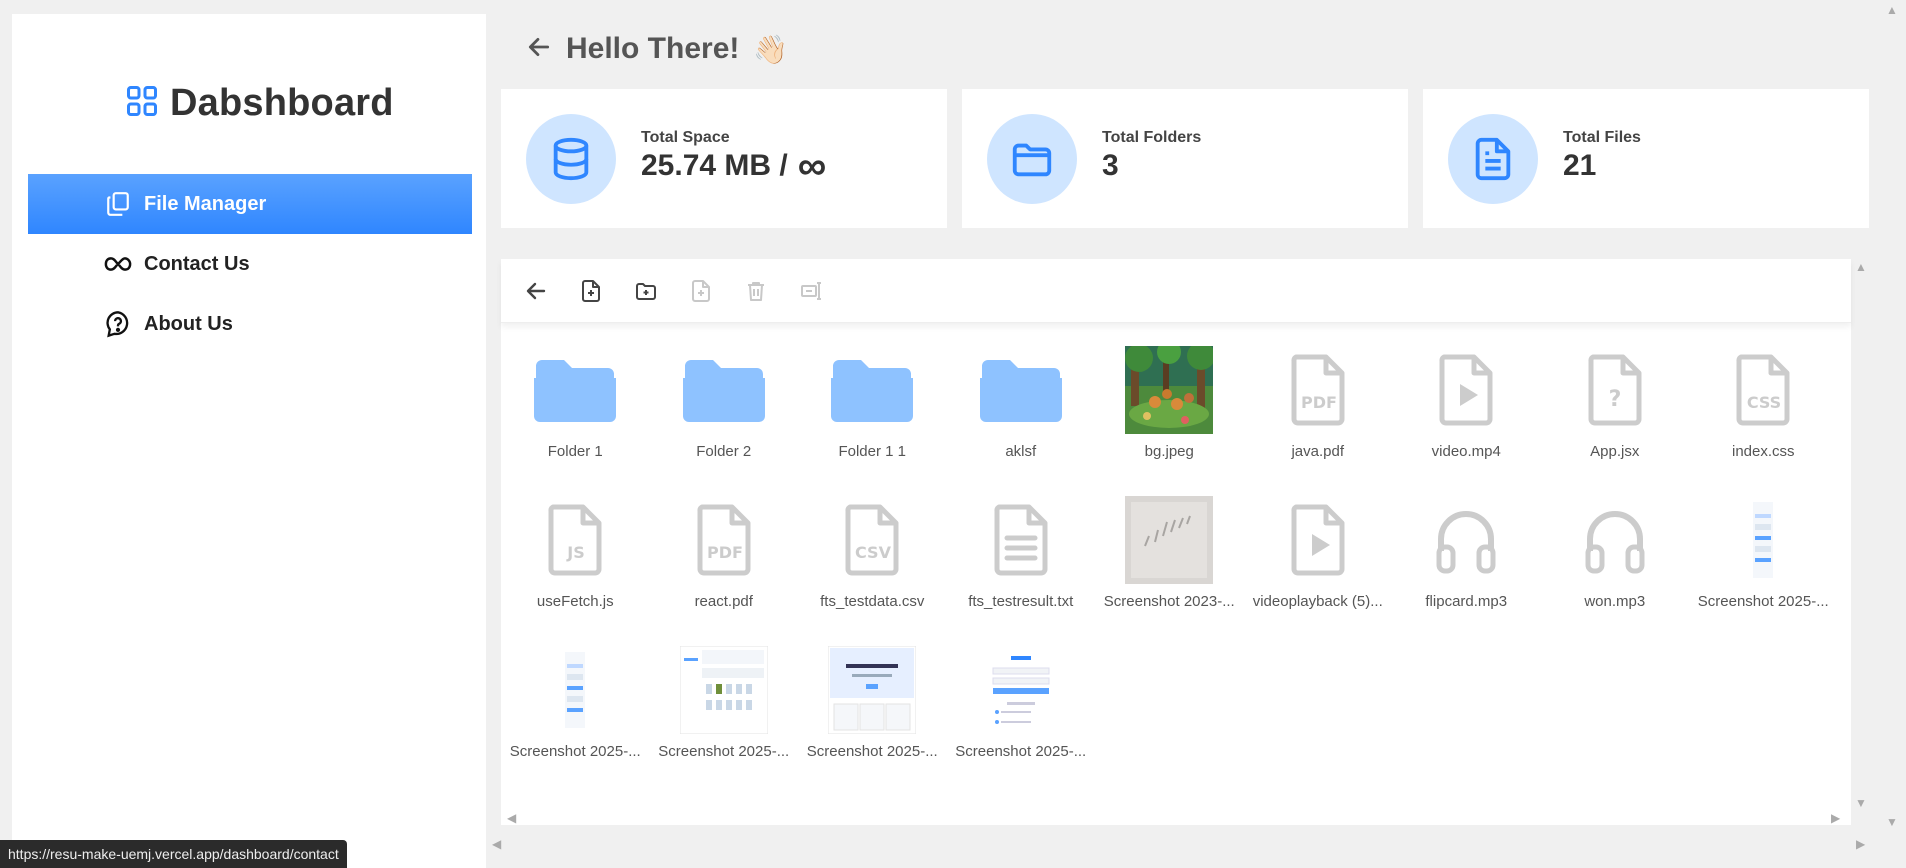 This screenshot has height=868, width=1906. Describe the element at coordinates (1580, 165) in the screenshot. I see `stat-value: 21` at that location.